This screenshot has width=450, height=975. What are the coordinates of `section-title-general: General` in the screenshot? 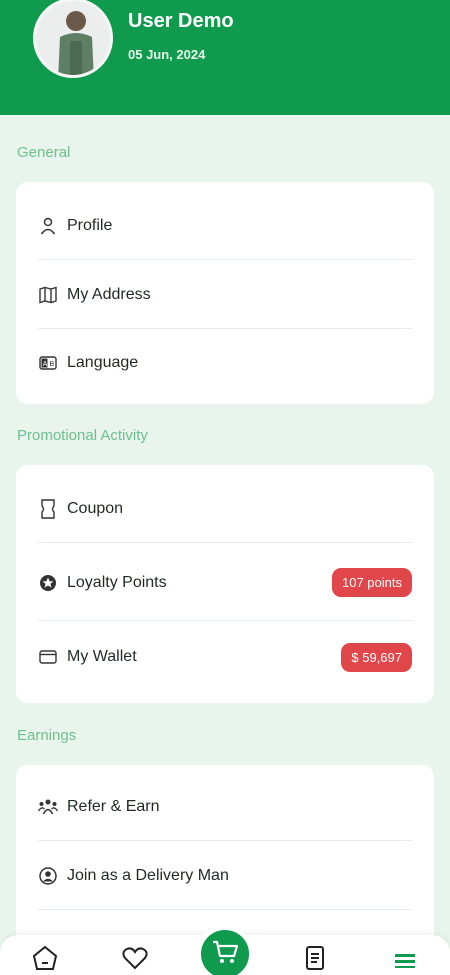 It's located at (44, 152).